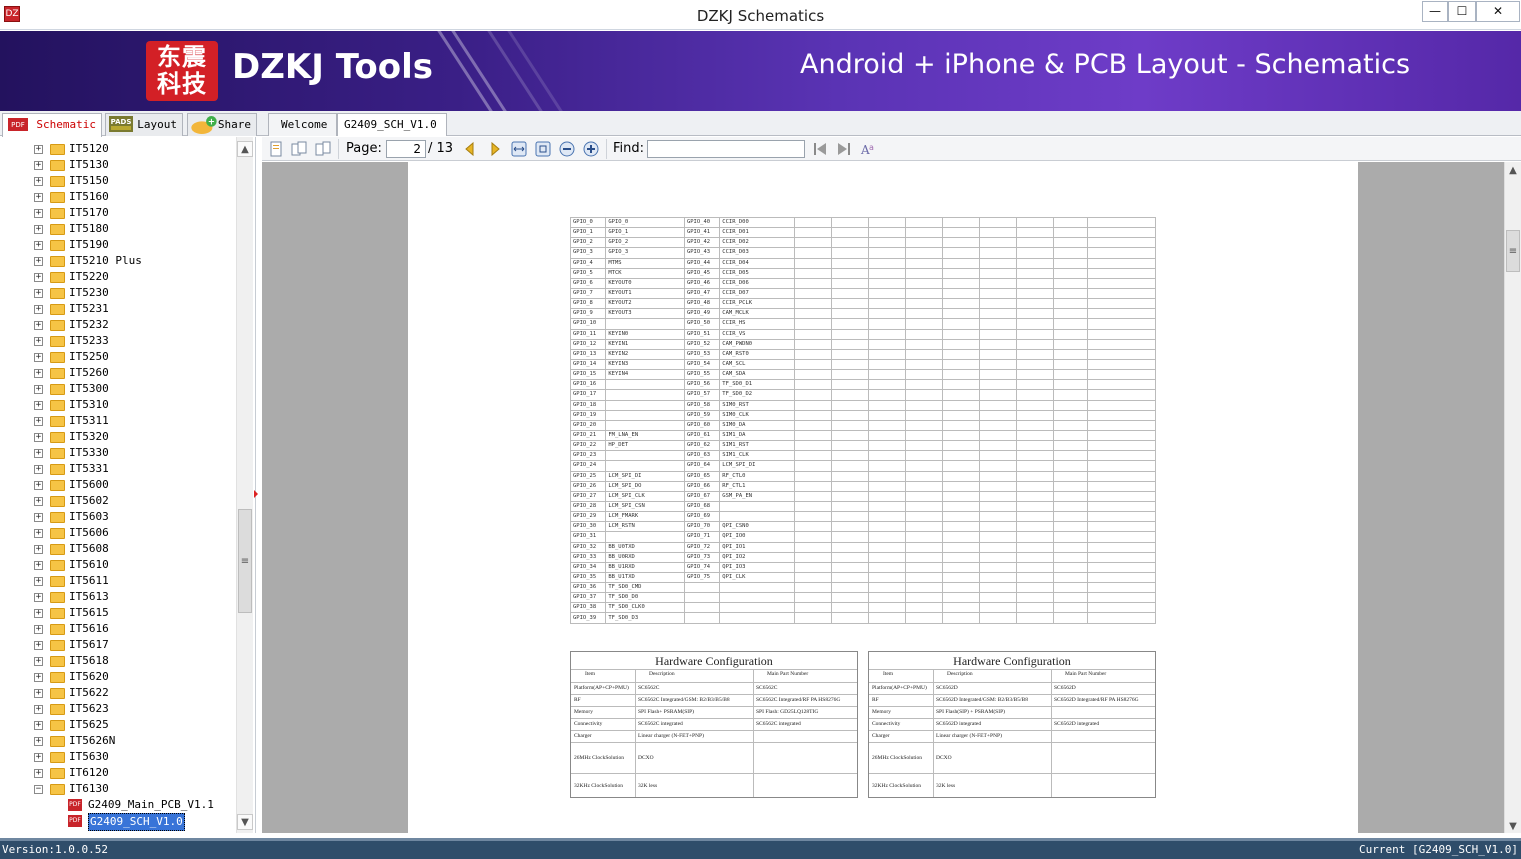  What do you see at coordinates (118, 341) in the screenshot?
I see `tree-folder: + IT5233` at bounding box center [118, 341].